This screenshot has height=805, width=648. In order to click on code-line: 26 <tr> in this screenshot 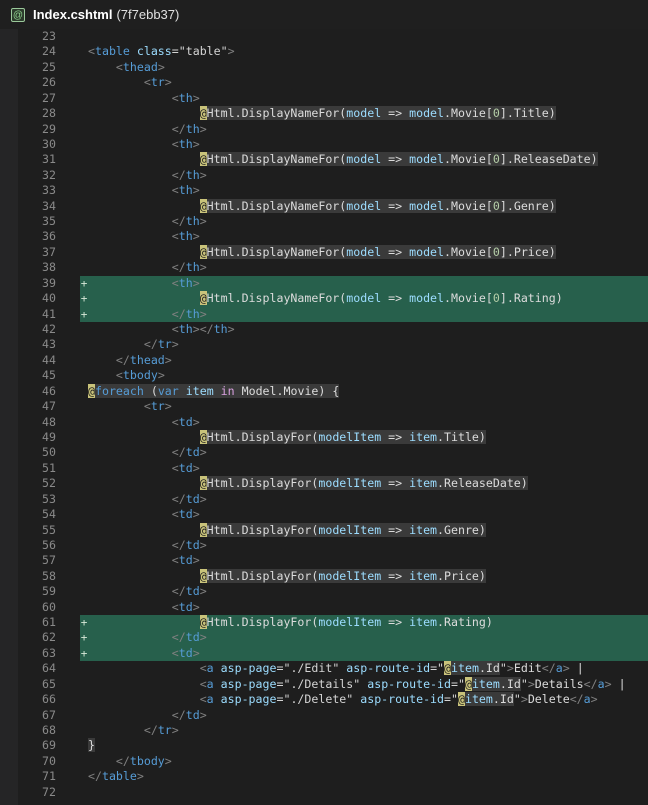, I will do `click(333, 82)`.